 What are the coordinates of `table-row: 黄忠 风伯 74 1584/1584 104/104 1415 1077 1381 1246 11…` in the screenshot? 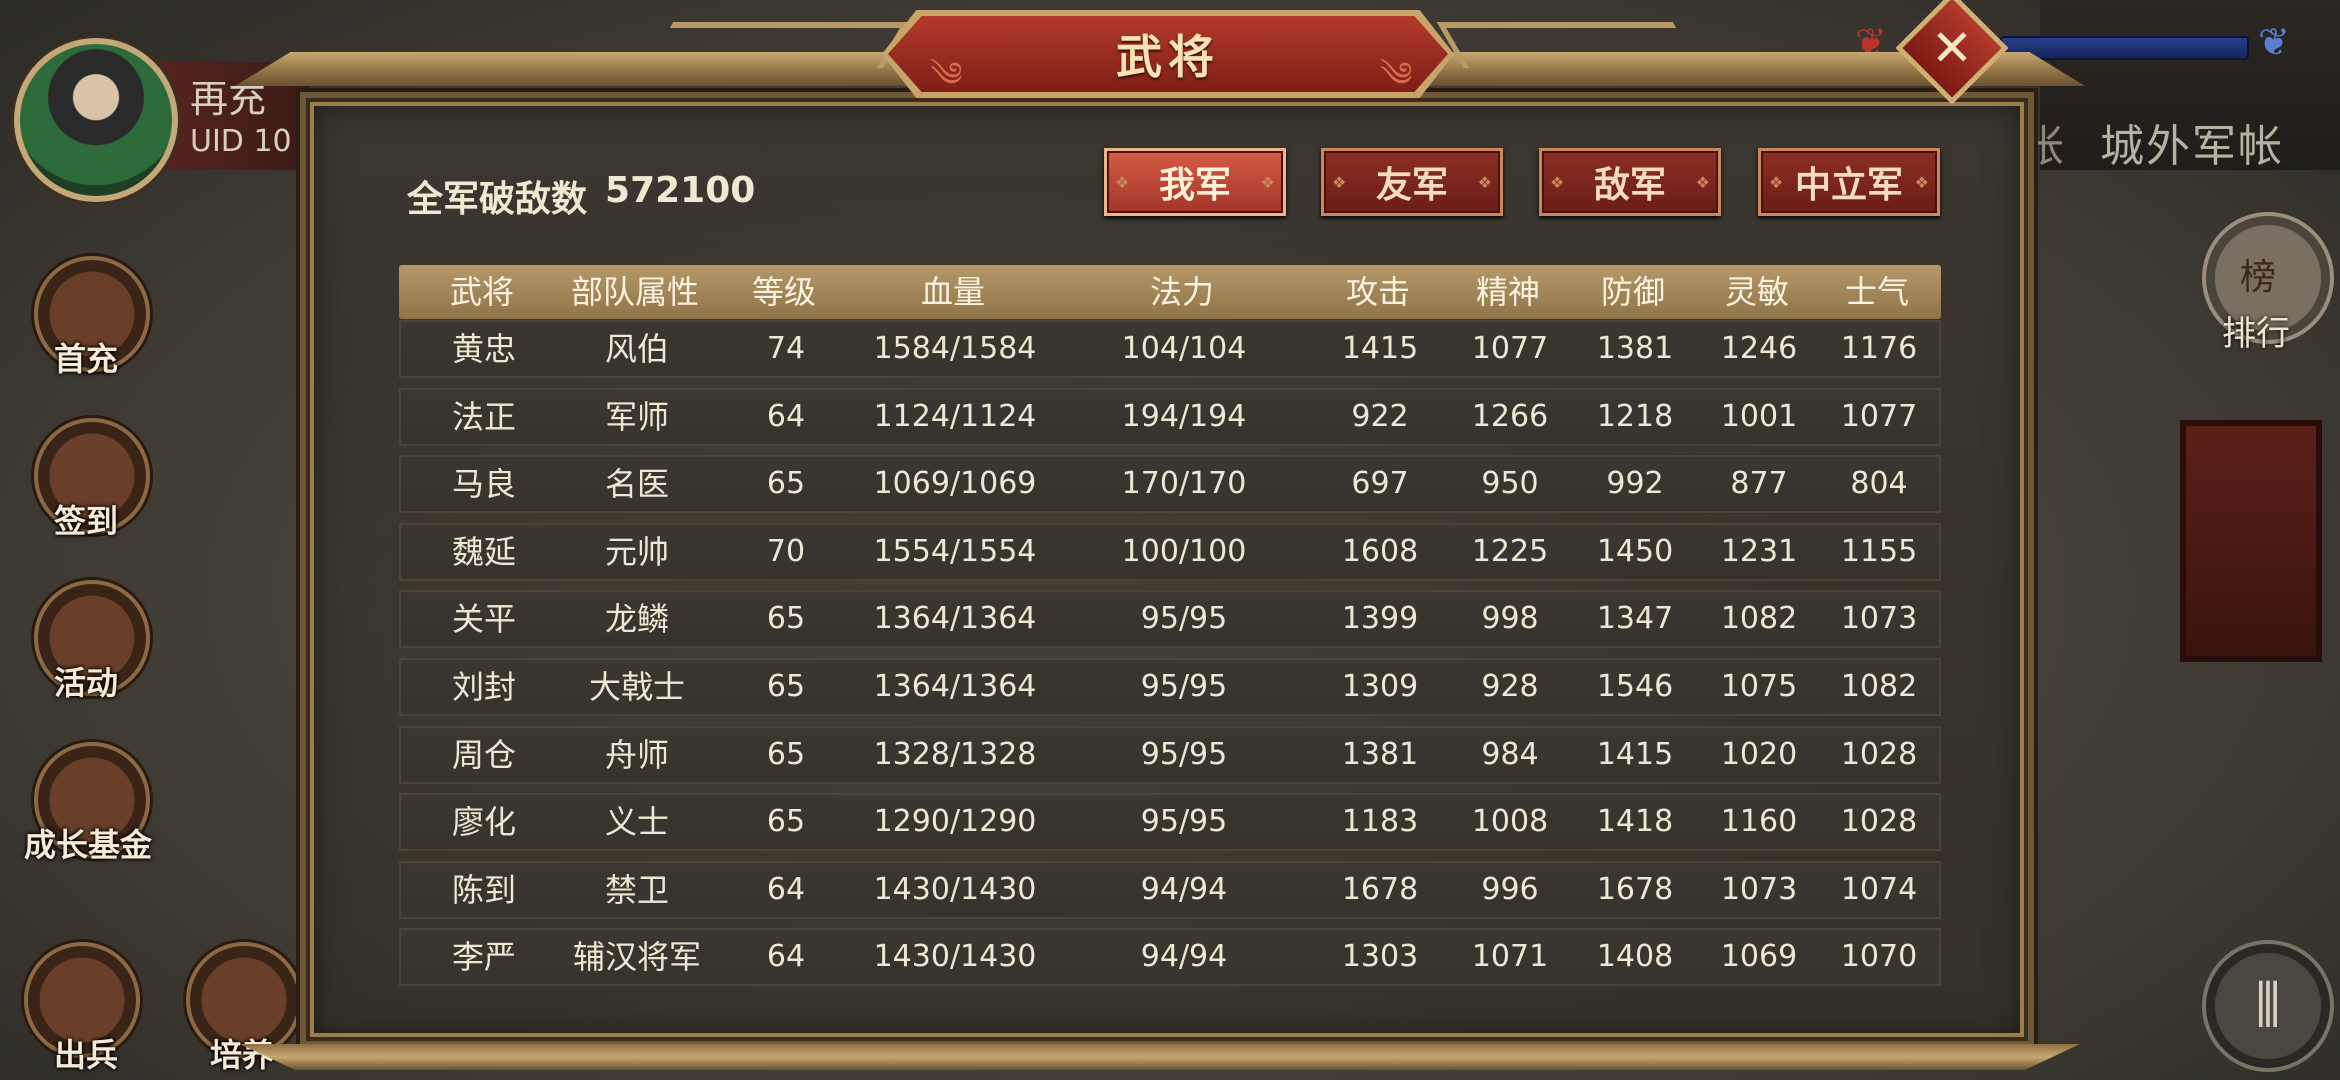 It's located at (1170, 349).